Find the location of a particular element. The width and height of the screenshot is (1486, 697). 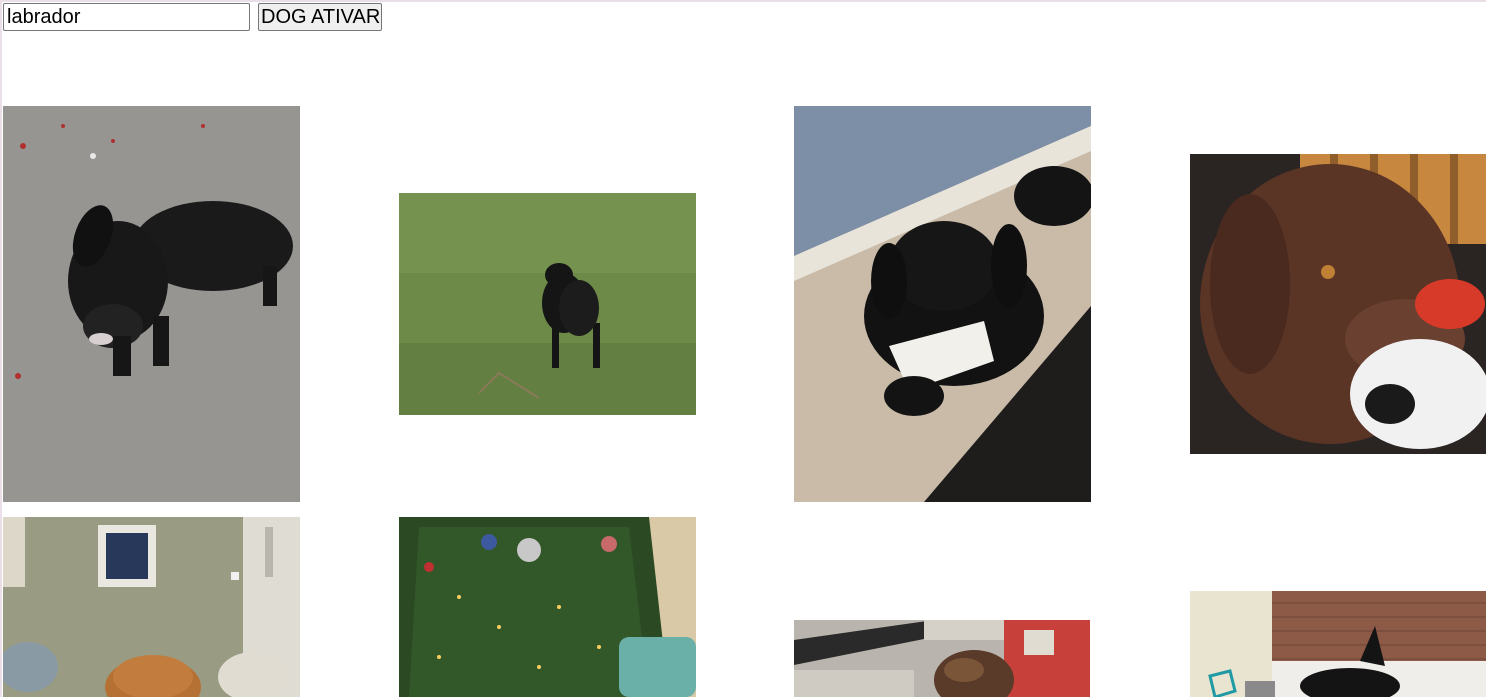

top-border is located at coordinates (743, 1).